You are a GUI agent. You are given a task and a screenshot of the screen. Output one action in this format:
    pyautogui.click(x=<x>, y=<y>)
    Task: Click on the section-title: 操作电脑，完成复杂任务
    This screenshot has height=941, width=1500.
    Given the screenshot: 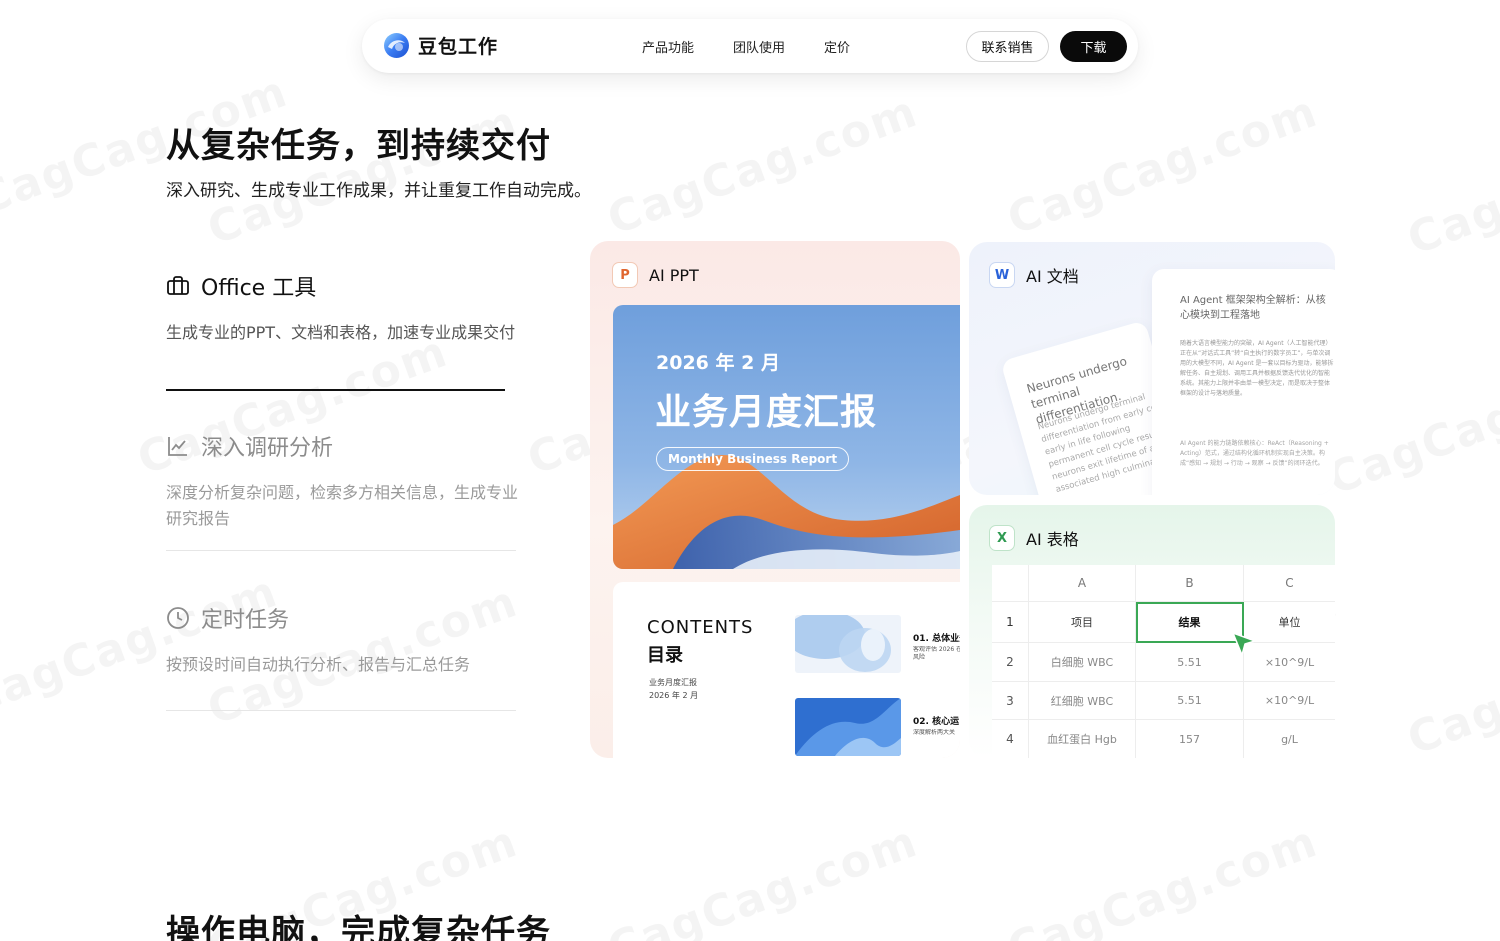 What is the action you would take?
    pyautogui.click(x=358, y=927)
    